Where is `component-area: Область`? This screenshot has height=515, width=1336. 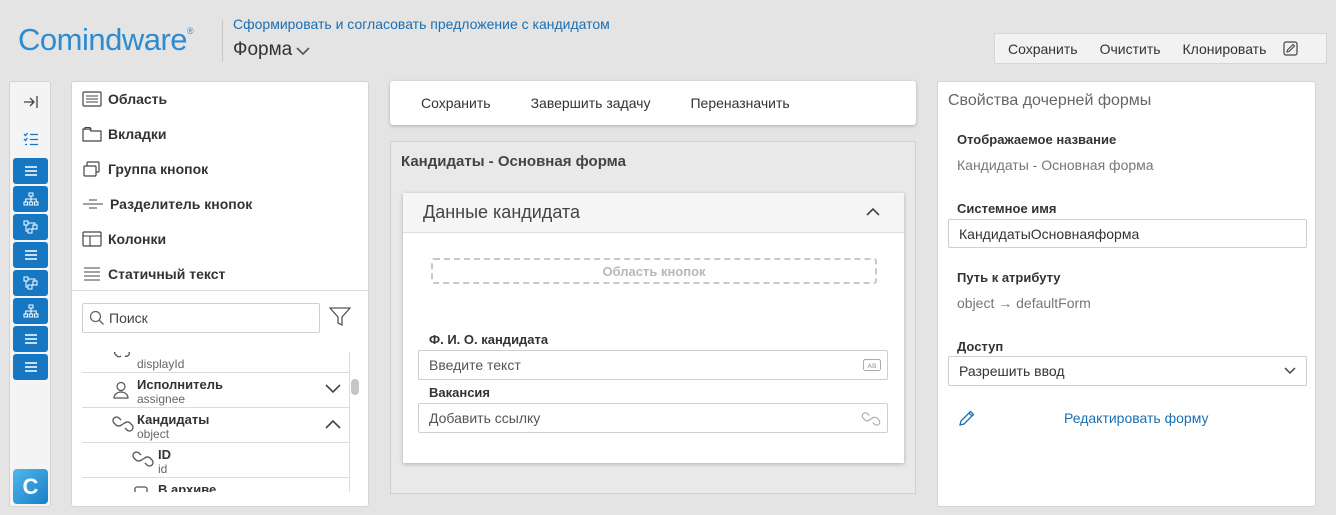
component-area: Область is located at coordinates (124, 99).